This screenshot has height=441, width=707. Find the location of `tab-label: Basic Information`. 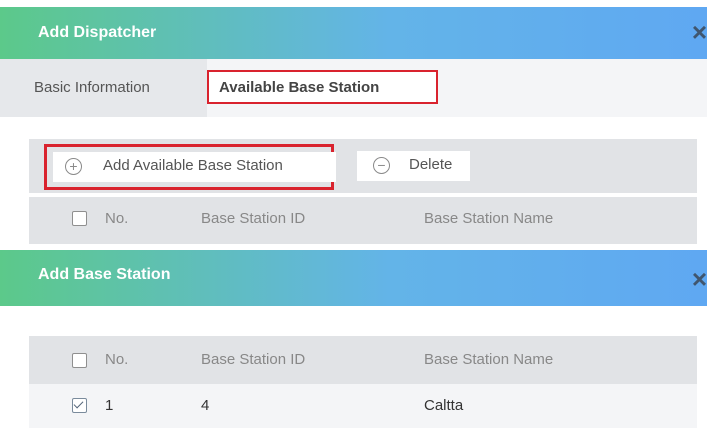

tab-label: Basic Information is located at coordinates (92, 87).